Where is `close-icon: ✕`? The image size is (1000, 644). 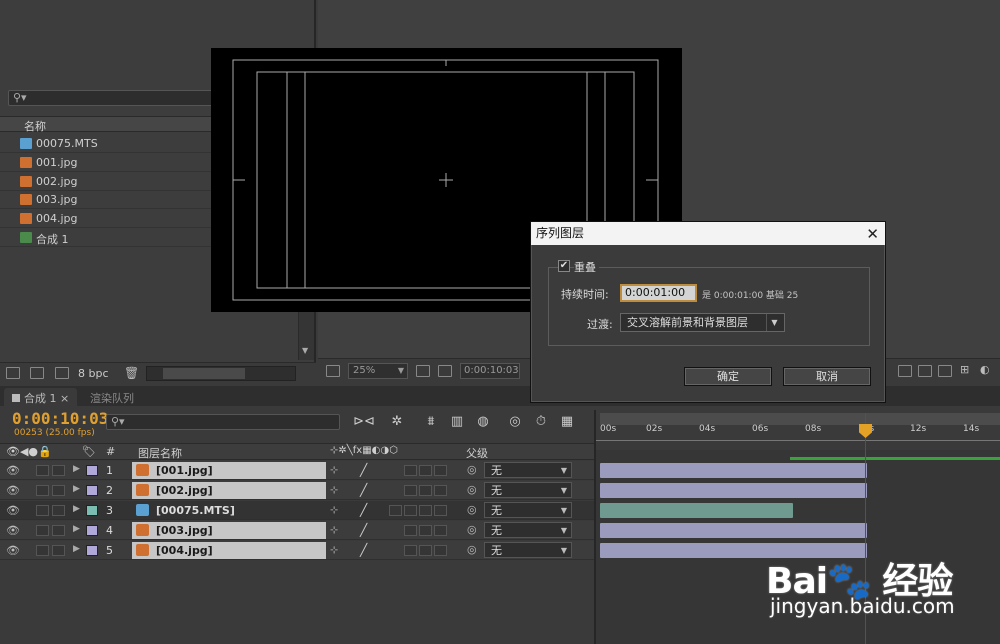 close-icon: ✕ is located at coordinates (872, 234).